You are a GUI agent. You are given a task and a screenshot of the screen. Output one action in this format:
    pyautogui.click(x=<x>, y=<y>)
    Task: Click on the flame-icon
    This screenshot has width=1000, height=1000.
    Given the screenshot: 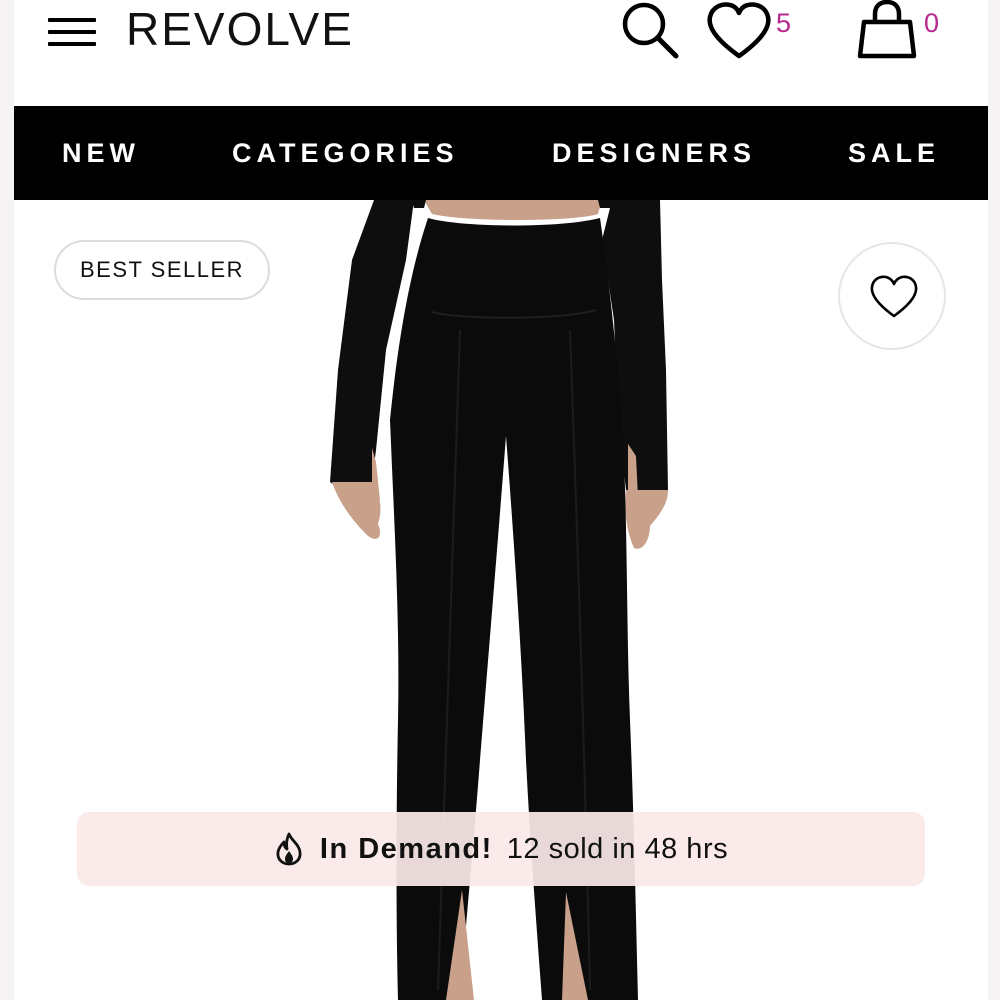 What is the action you would take?
    pyautogui.click(x=289, y=849)
    